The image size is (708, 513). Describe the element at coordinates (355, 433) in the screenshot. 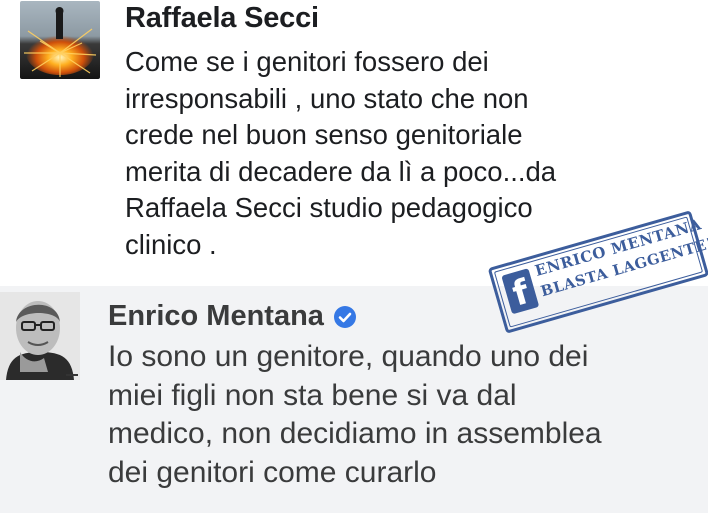

I see `comment-line: medico, non decidiamo in assemblea` at that location.